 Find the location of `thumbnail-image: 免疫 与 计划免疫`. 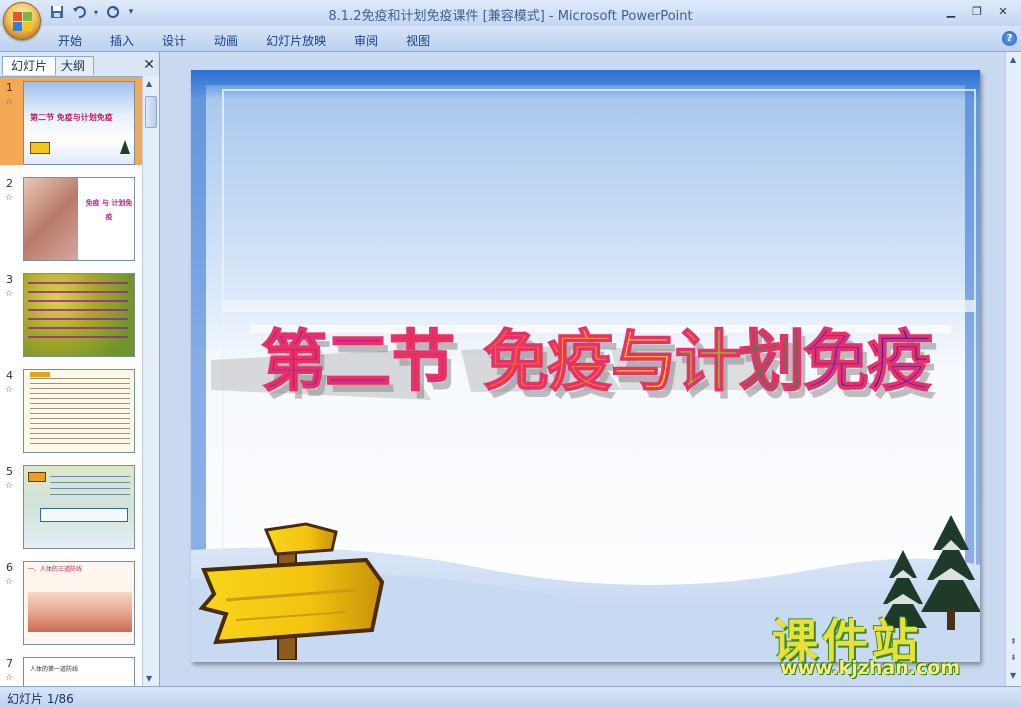

thumbnail-image: 免疫 与 计划免疫 is located at coordinates (79, 219).